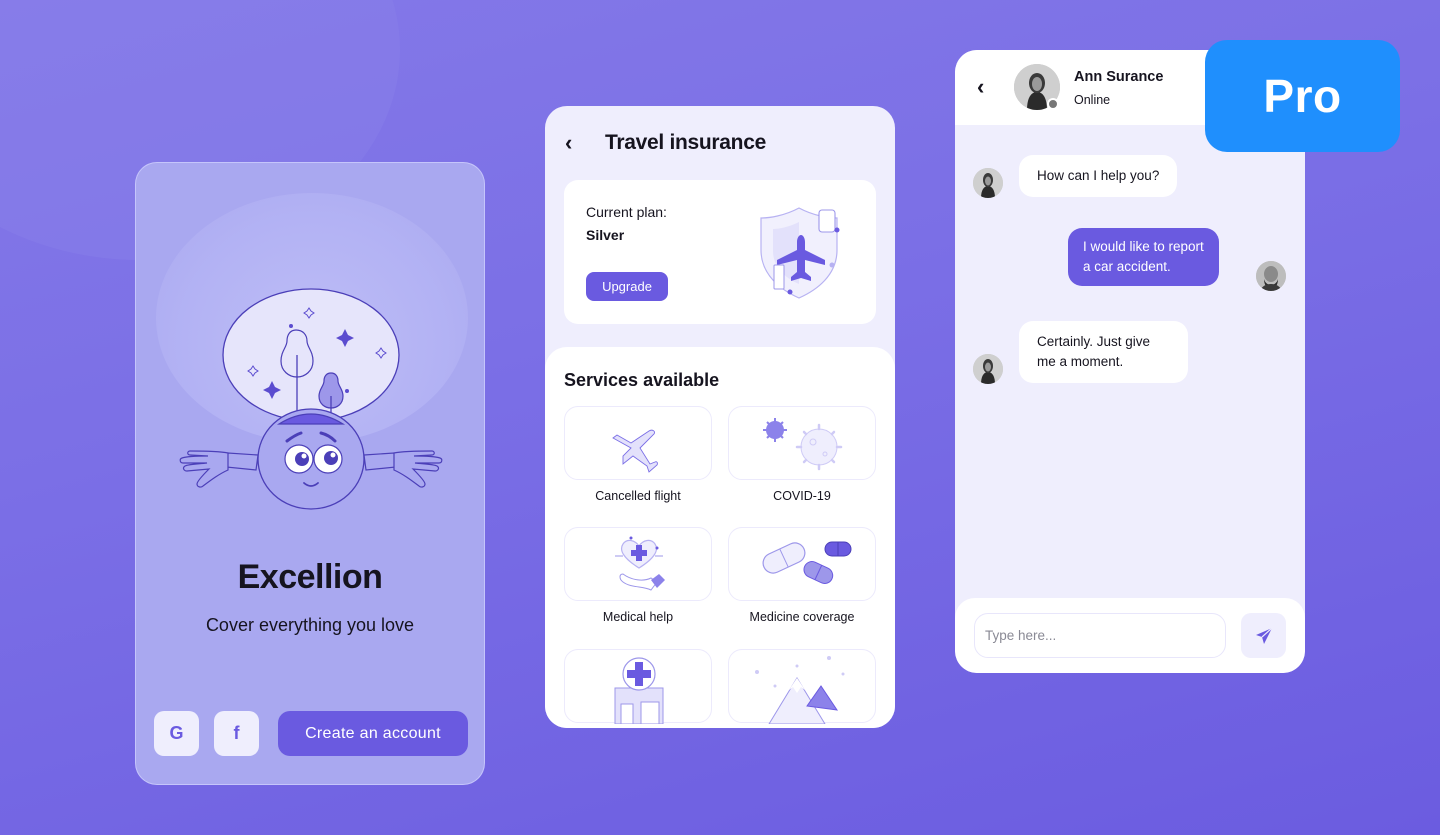  I want to click on services-heading: Services available, so click(642, 380).